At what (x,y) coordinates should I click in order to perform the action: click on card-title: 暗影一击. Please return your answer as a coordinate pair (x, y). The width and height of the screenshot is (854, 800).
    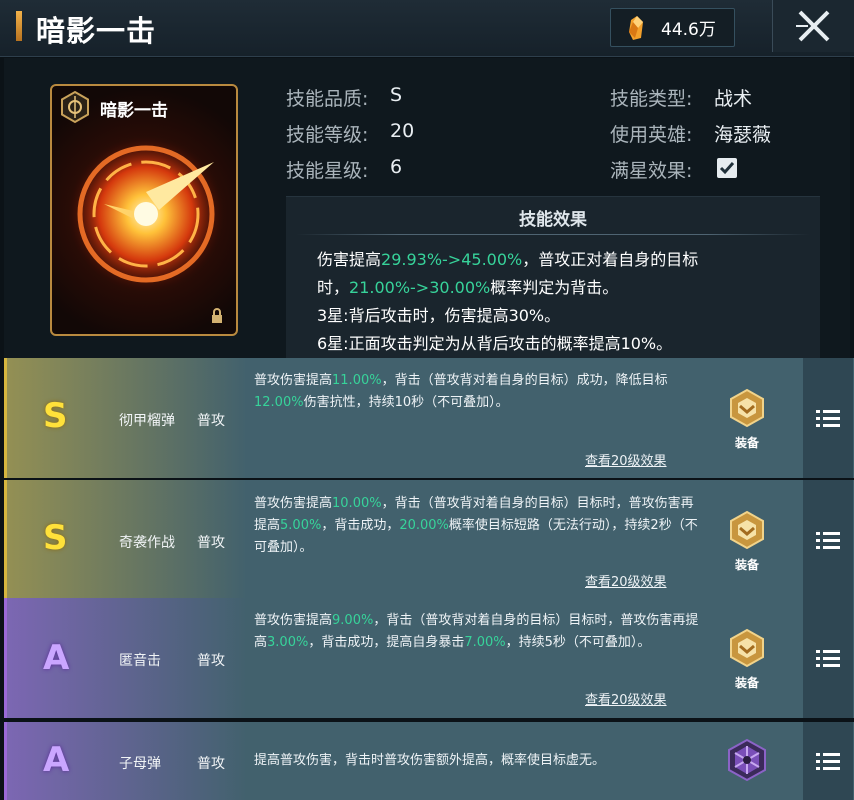
    Looking at the image, I should click on (134, 111).